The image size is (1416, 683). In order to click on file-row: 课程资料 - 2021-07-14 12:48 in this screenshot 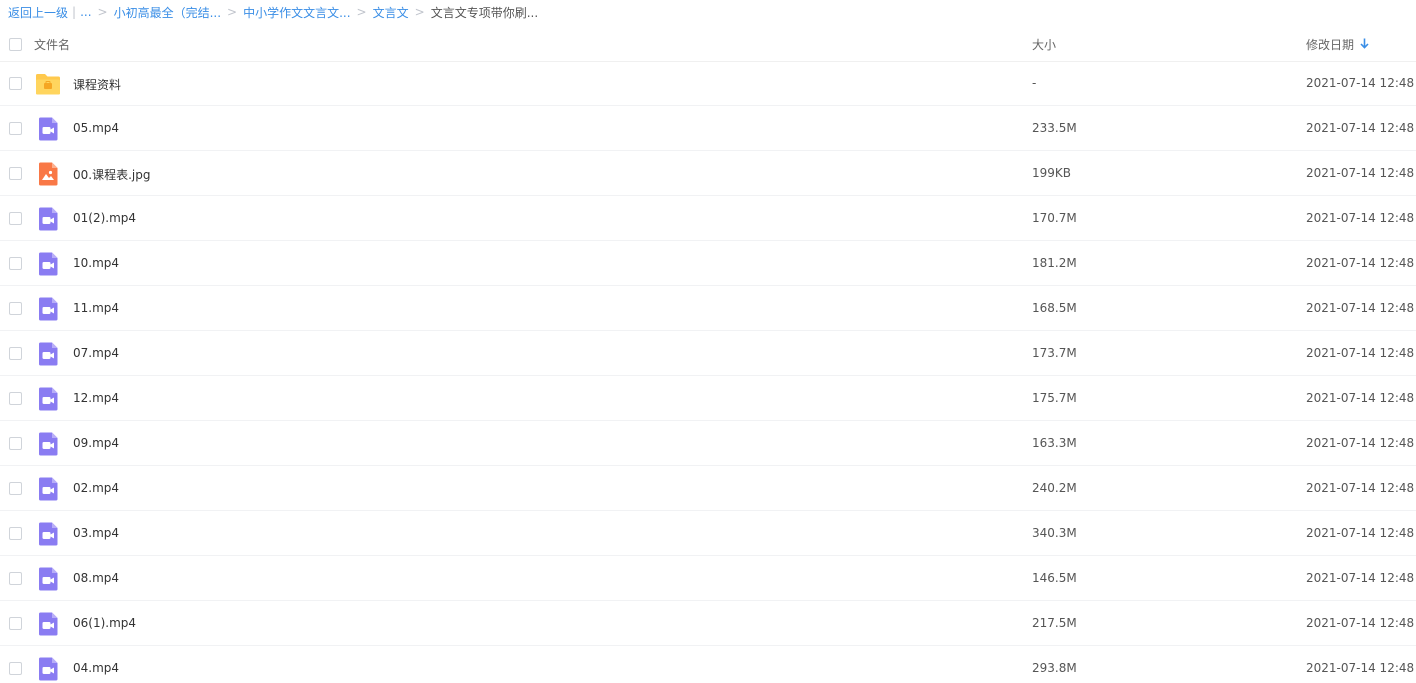, I will do `click(708, 83)`.